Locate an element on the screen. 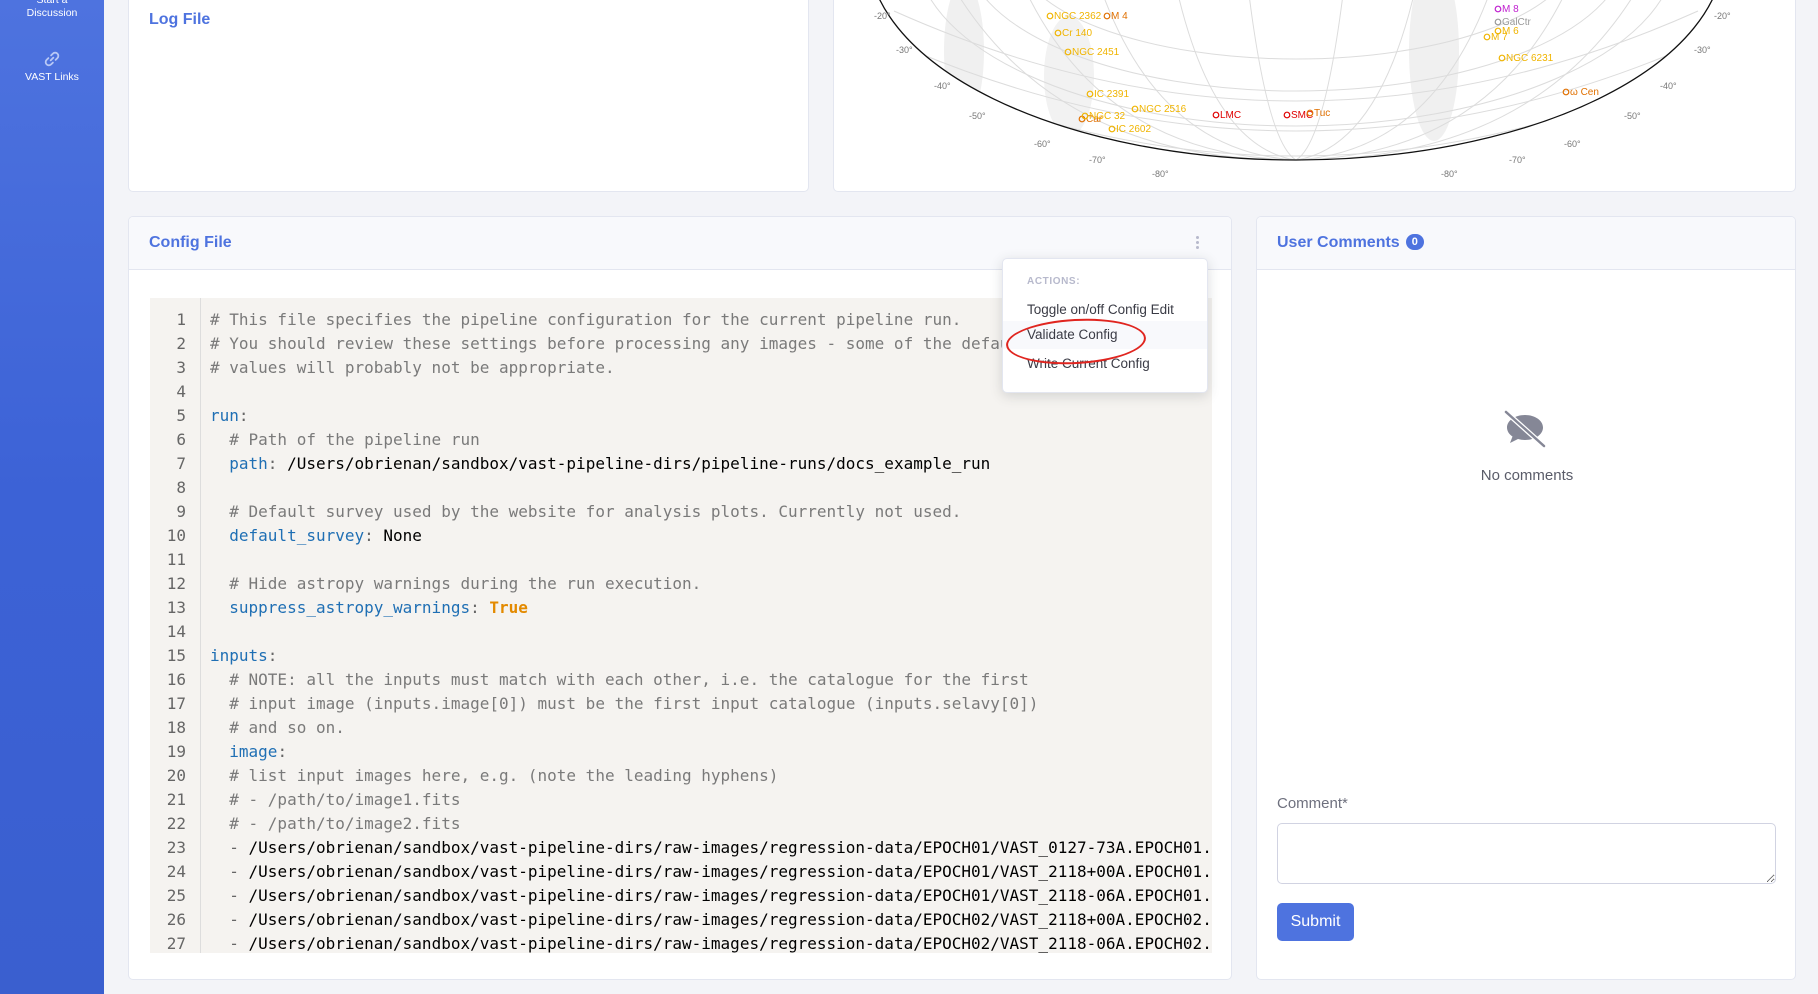 The width and height of the screenshot is (1818, 994). sky-map-outline is located at coordinates (1296, 80).